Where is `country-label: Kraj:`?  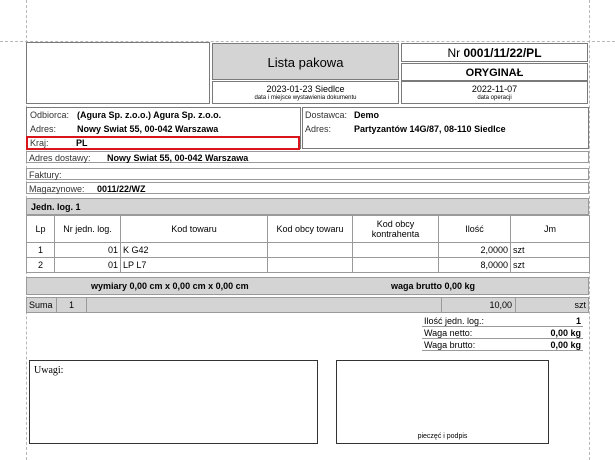
country-label: Kraj: is located at coordinates (39, 143).